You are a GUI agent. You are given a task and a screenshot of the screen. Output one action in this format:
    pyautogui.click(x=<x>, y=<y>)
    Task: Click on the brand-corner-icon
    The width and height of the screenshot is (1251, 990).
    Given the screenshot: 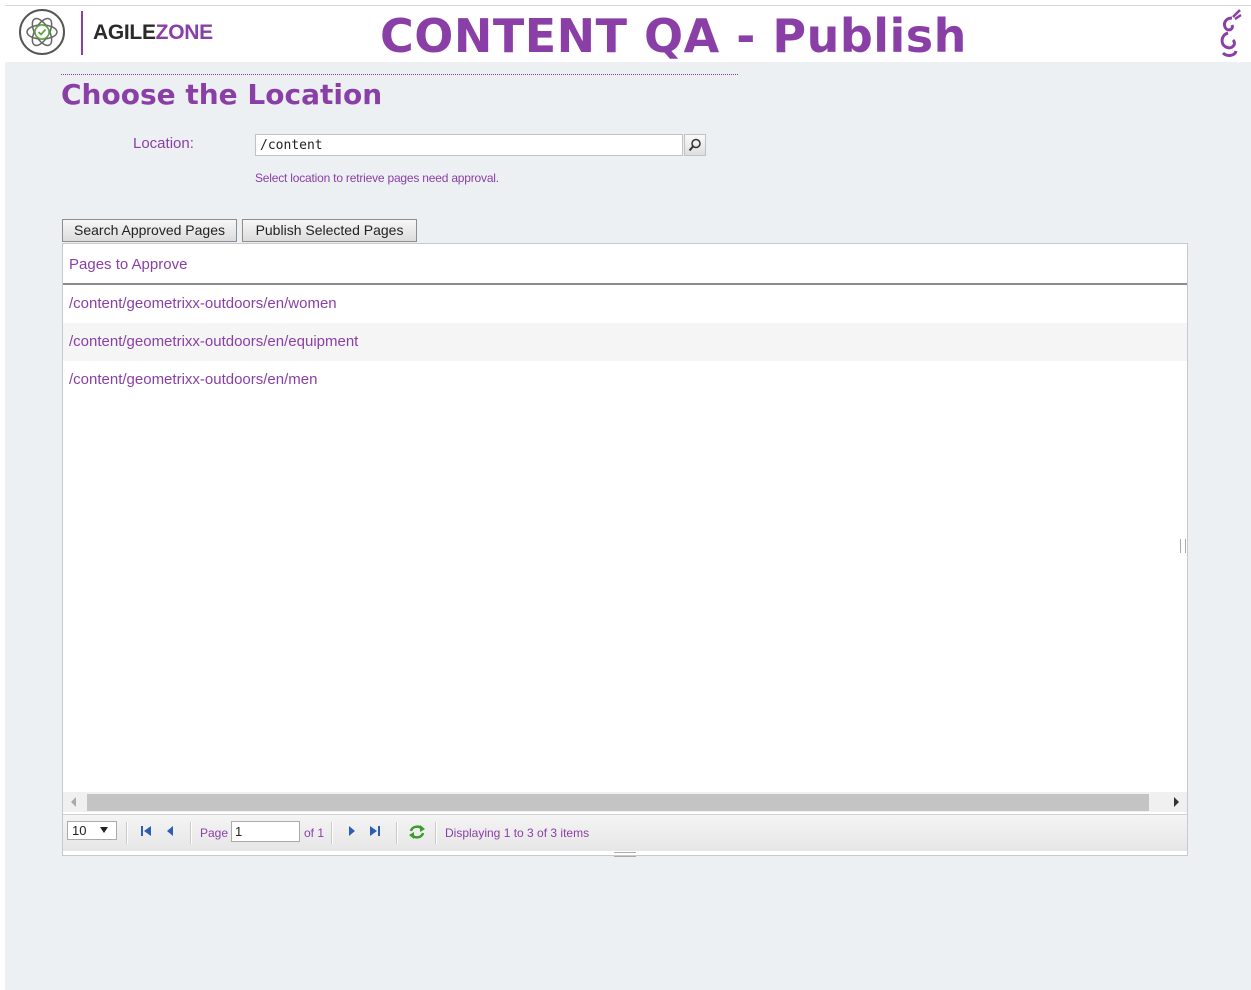 What is the action you would take?
    pyautogui.click(x=1231, y=33)
    